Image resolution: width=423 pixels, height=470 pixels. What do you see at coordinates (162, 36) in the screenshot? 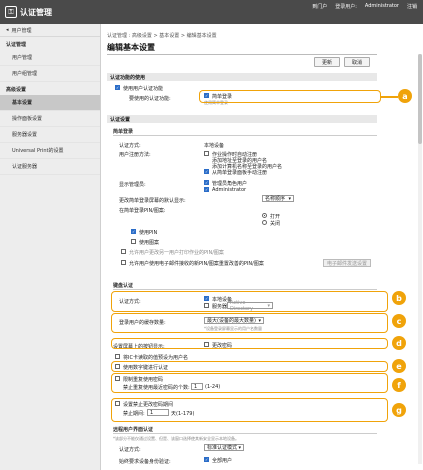
I see `breadcrumb: 认证管理 : 高级设置 > 基本设置 > 编辑基本设置` at bounding box center [162, 36].